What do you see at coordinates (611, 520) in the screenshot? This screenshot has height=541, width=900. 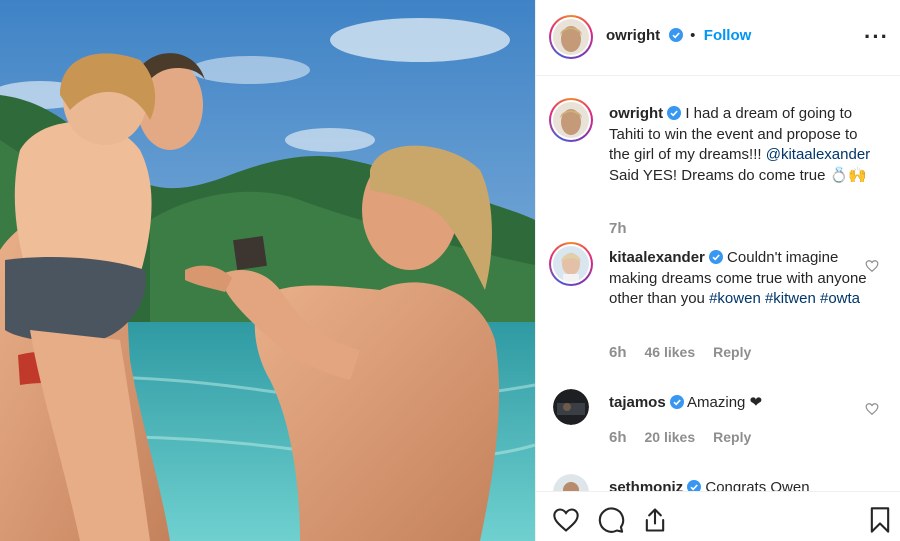 I see `comment-icon` at bounding box center [611, 520].